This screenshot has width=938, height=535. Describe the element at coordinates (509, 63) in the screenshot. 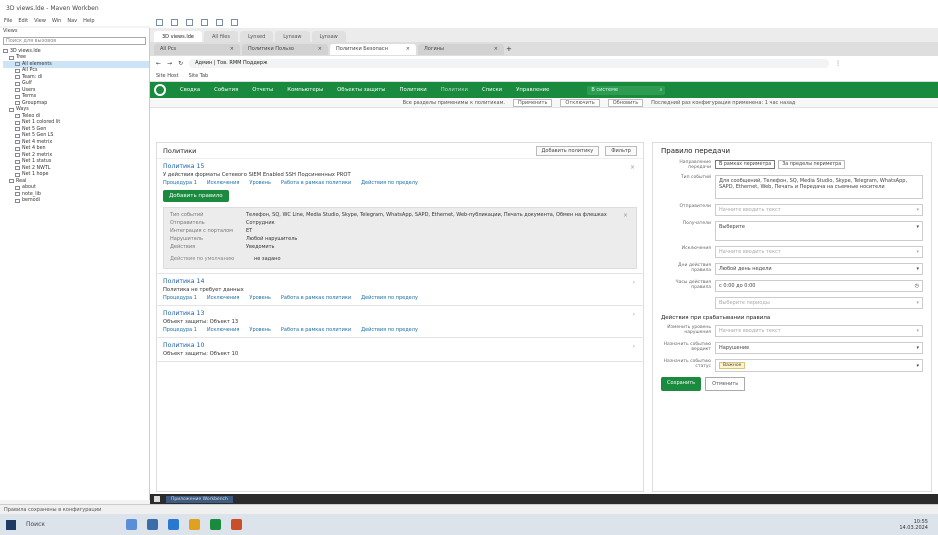

I see `address-input: Админ | Тов. RMM Поддерж` at that location.